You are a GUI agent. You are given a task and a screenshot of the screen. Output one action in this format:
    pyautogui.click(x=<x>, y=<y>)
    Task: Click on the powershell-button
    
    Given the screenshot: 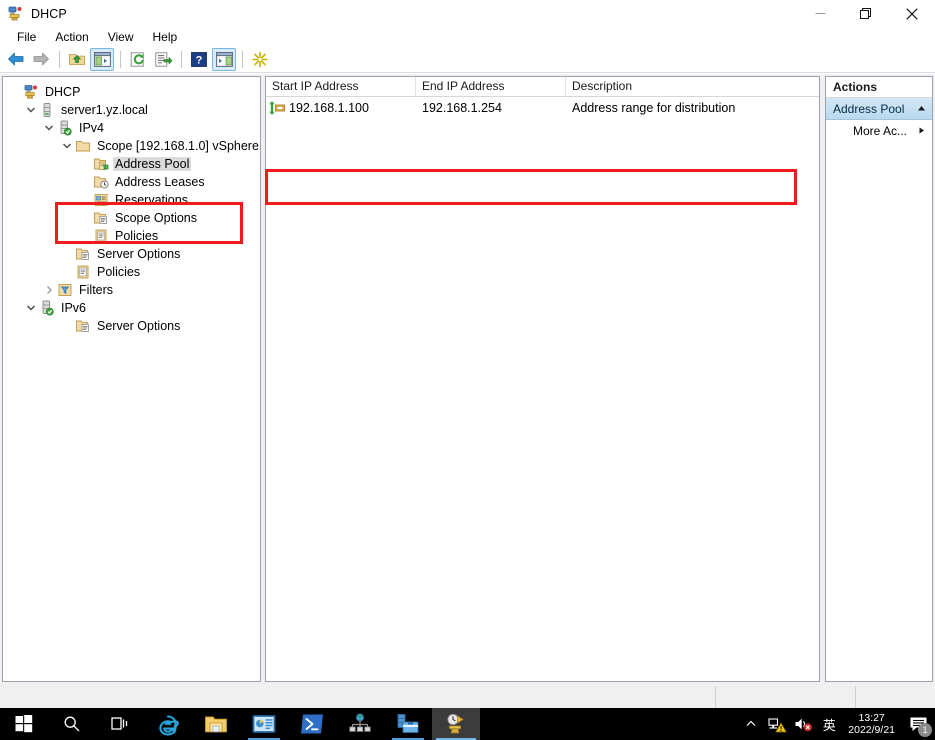 What is the action you would take?
    pyautogui.click(x=312, y=724)
    